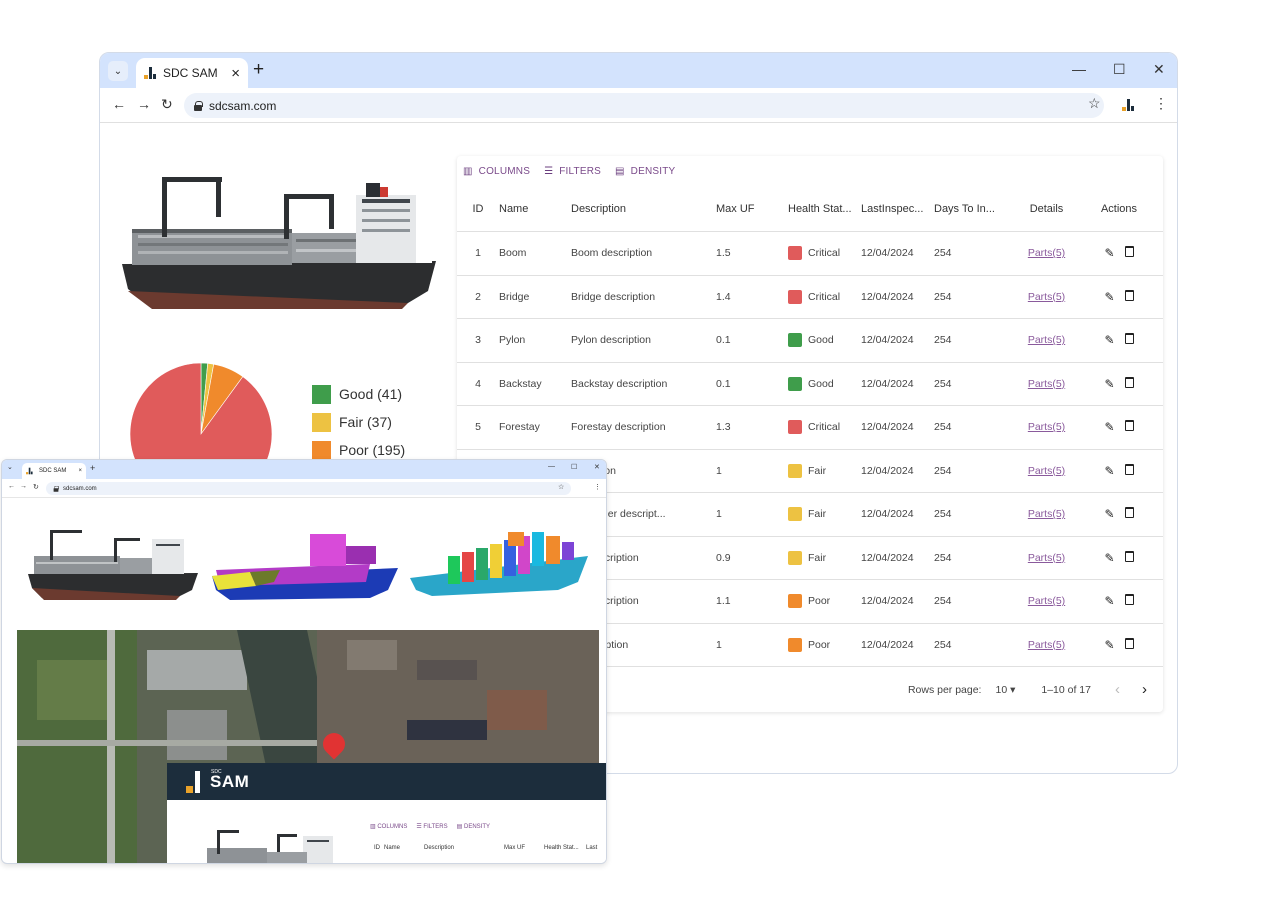 This screenshot has height=902, width=1274. I want to click on extension-icon, so click(1128, 105).